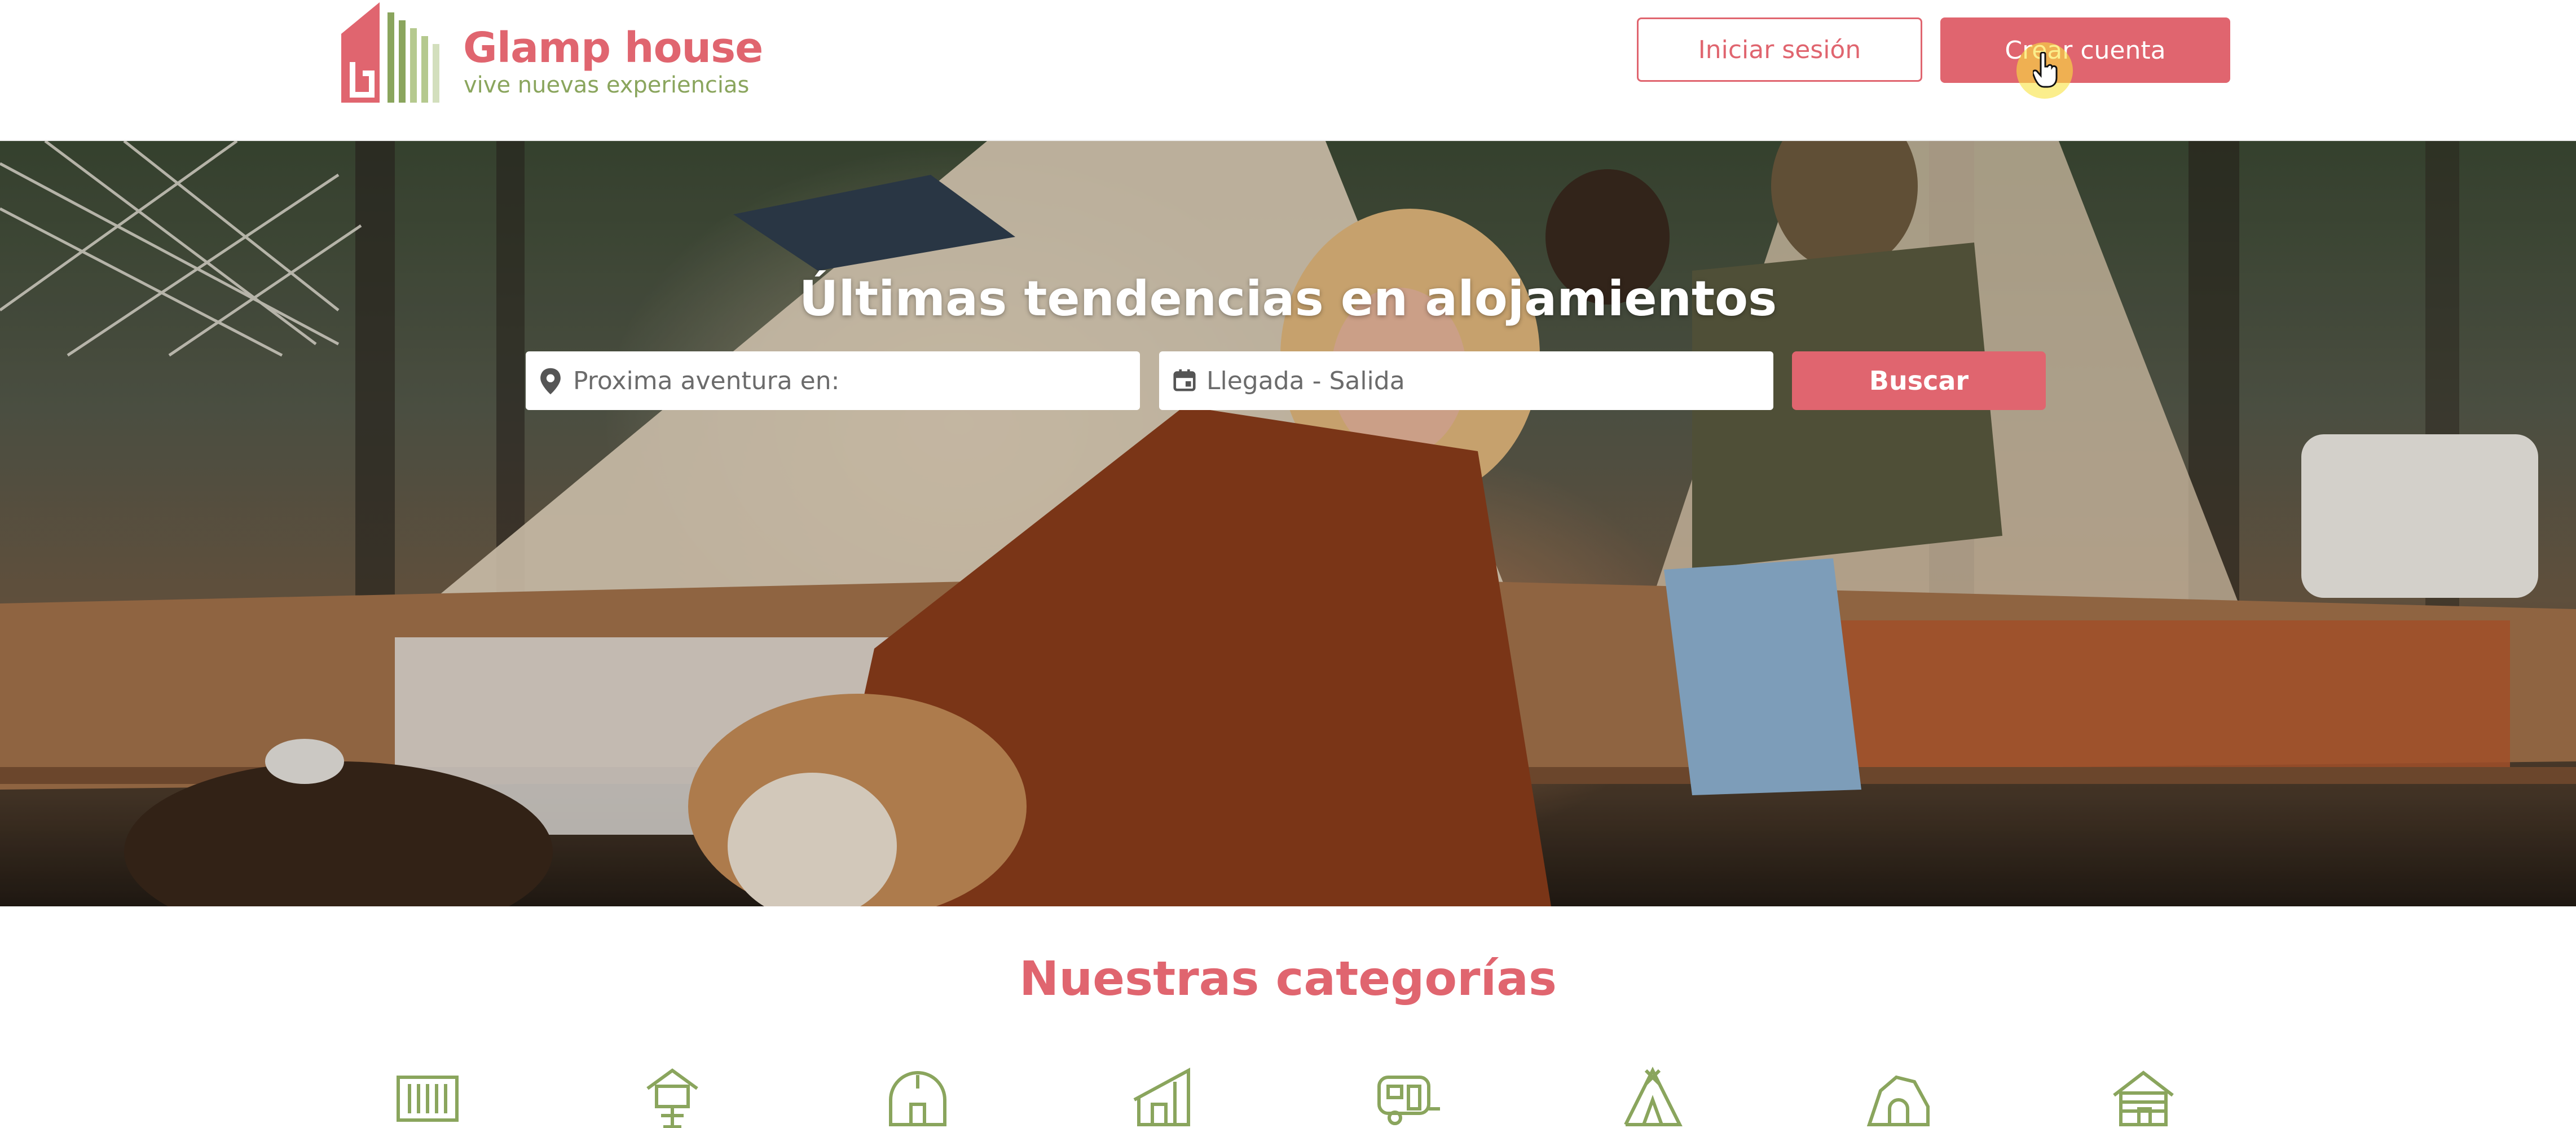 The width and height of the screenshot is (2576, 1128). What do you see at coordinates (2085, 50) in the screenshot?
I see `create-account-button: Crear cuenta` at bounding box center [2085, 50].